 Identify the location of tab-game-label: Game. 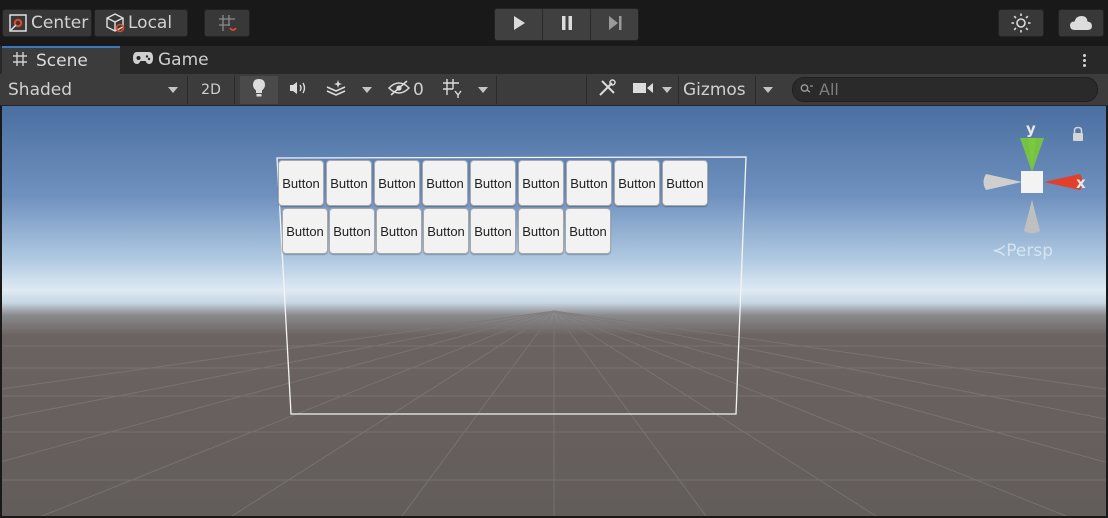
(183, 60).